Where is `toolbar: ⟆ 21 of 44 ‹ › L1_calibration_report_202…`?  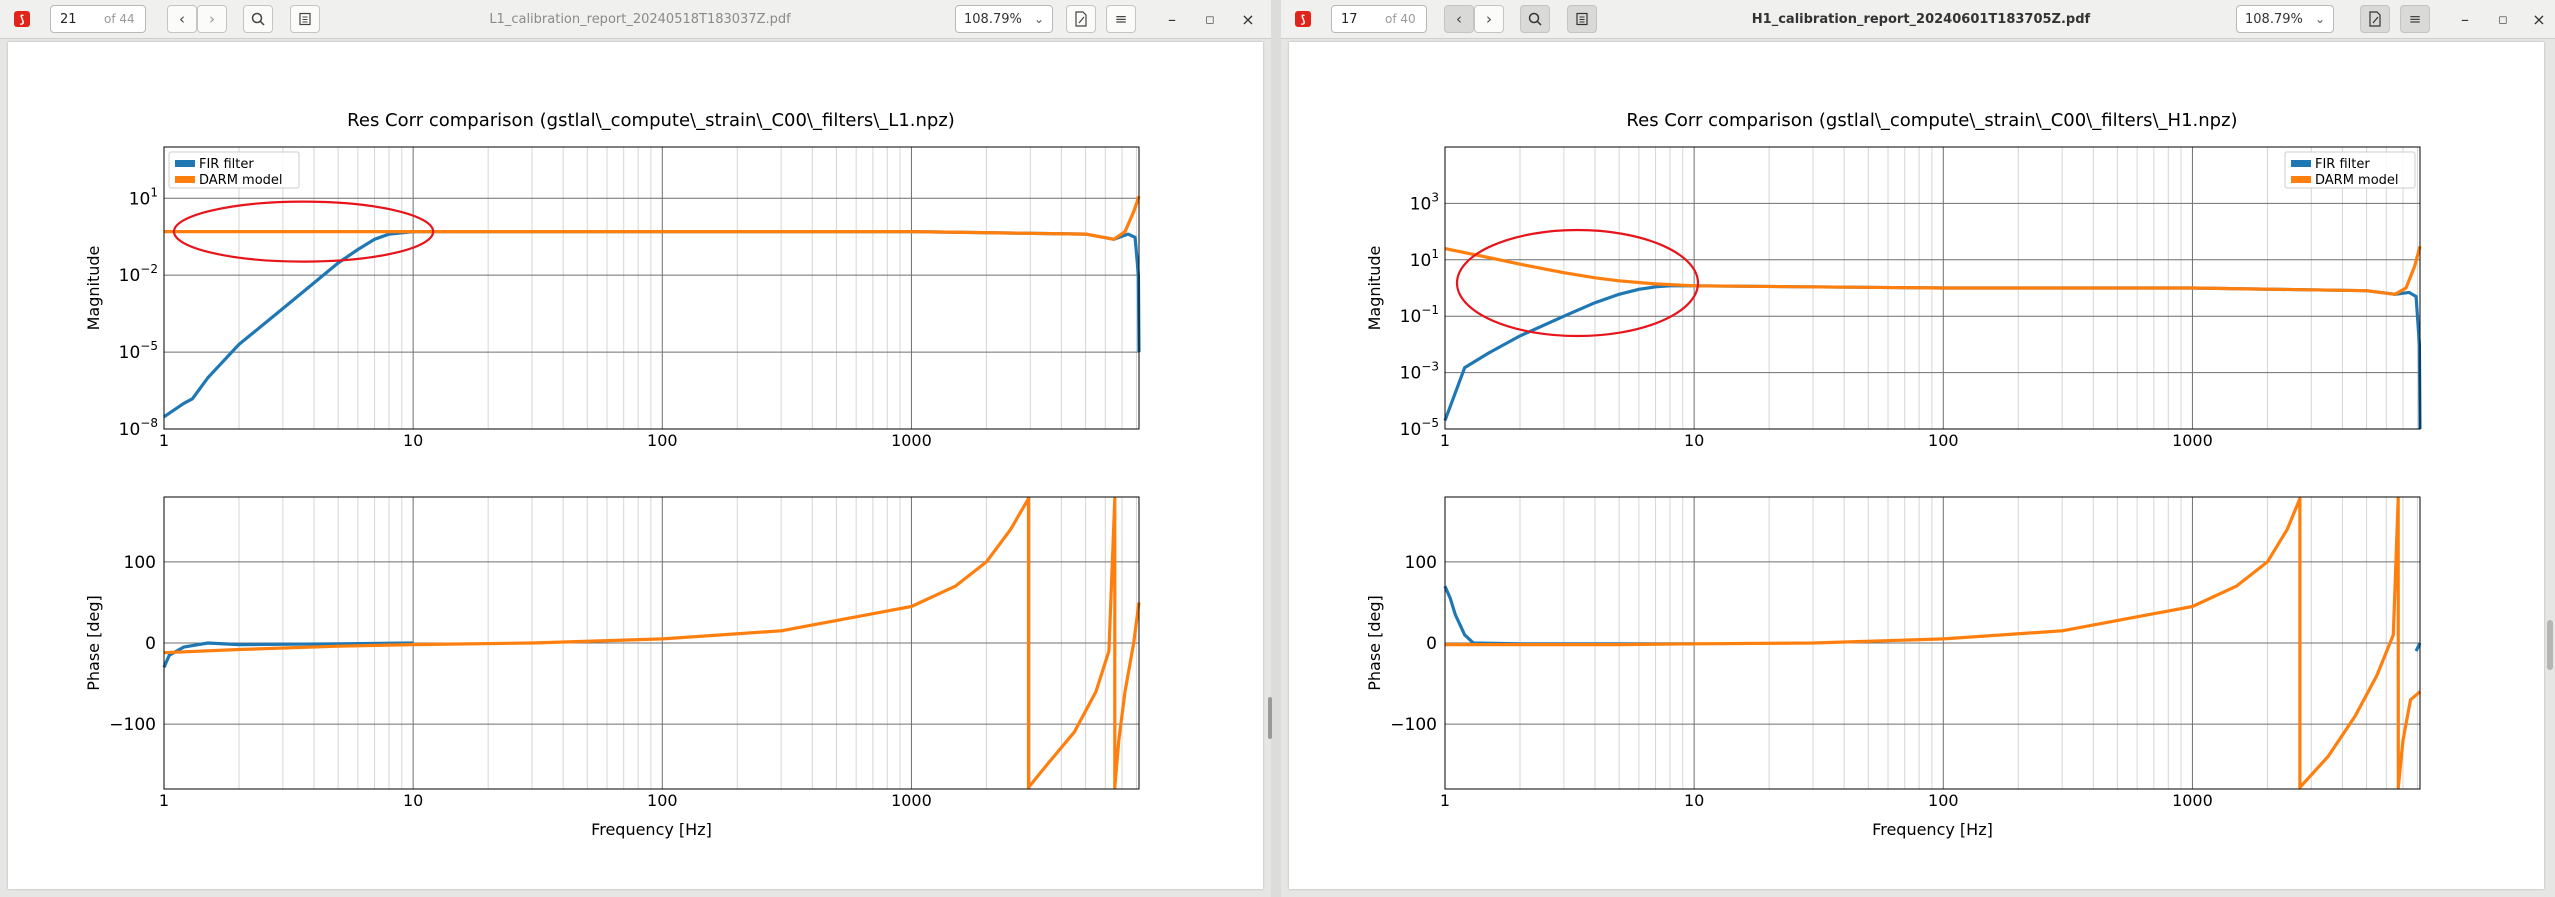
toolbar: ⟆ 21 of 44 ‹ › L1_calibration_report_202… is located at coordinates (635, 19).